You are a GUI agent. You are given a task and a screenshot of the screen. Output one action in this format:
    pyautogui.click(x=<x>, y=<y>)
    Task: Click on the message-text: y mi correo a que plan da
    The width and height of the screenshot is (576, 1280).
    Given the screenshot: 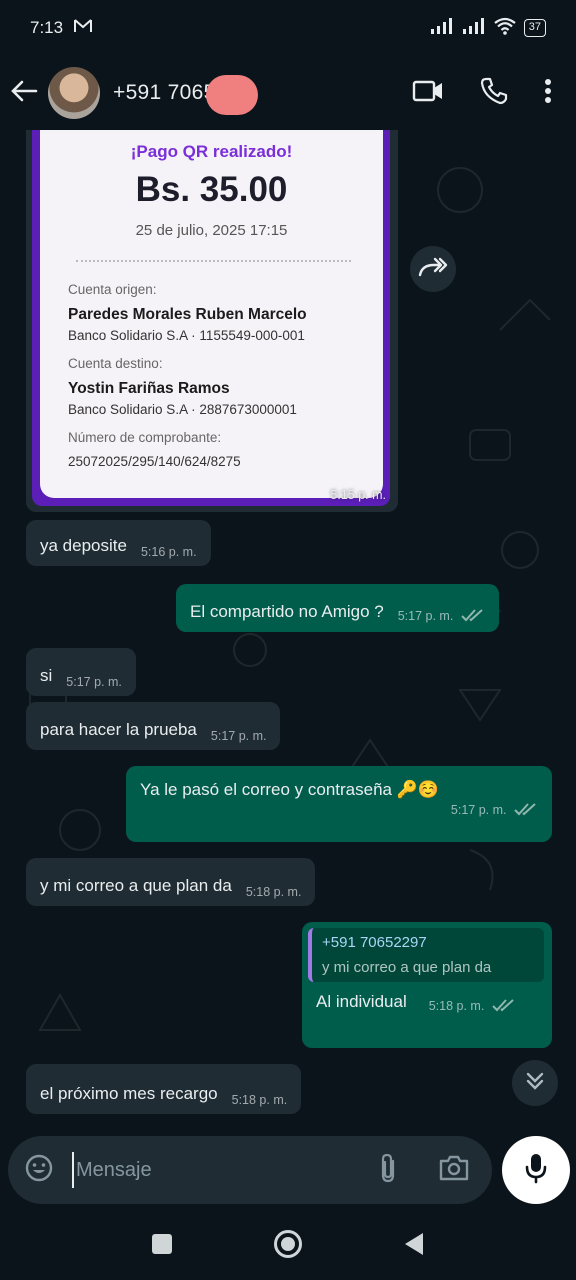 What is the action you would take?
    pyautogui.click(x=136, y=885)
    